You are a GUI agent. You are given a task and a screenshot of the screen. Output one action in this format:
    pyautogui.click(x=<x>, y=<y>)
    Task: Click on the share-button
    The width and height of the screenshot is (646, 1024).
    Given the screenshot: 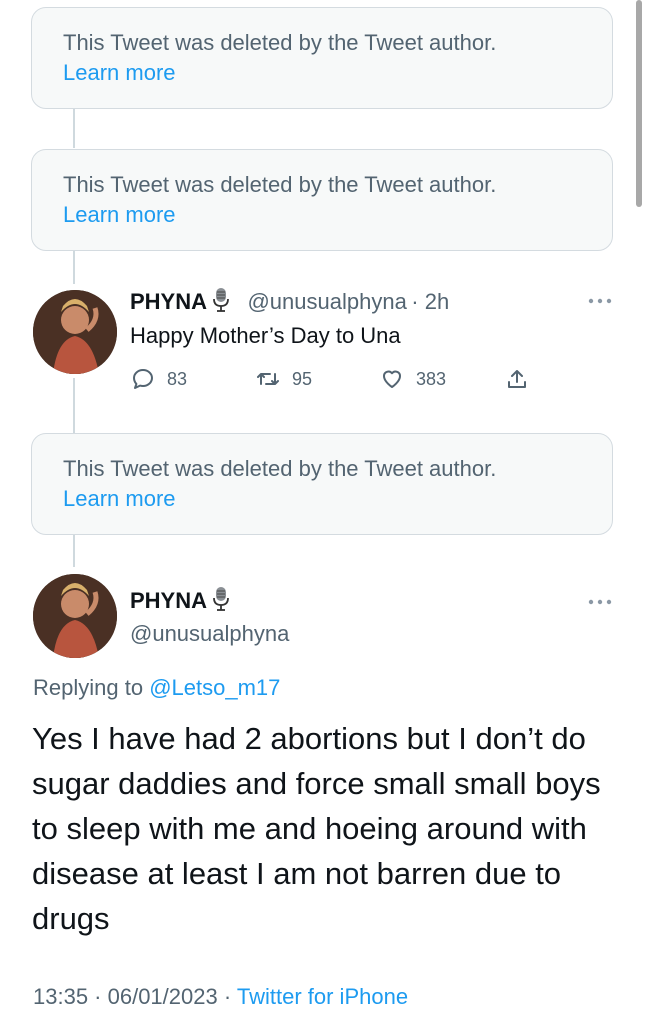 What is the action you would take?
    pyautogui.click(x=517, y=379)
    